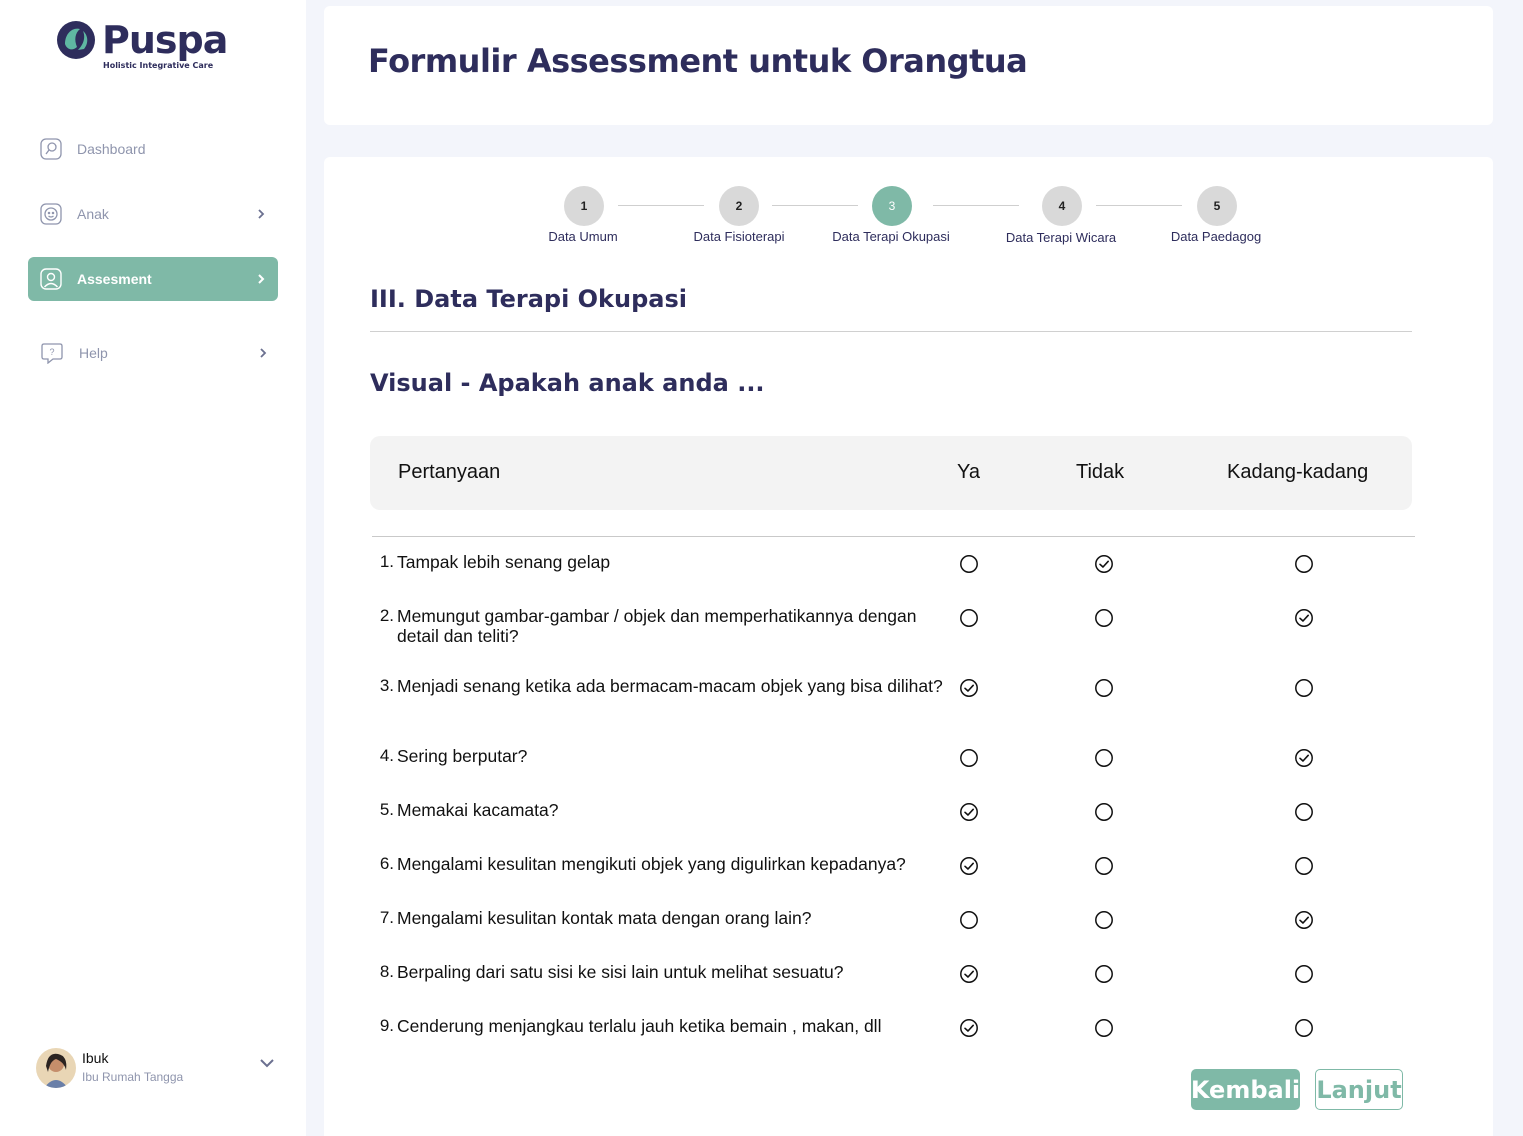  What do you see at coordinates (1217, 206) in the screenshot?
I see `step-5-circle: 5` at bounding box center [1217, 206].